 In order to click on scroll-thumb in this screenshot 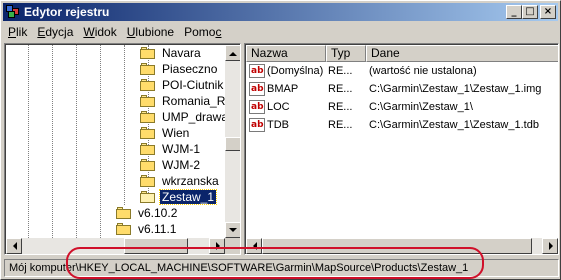, I will do `click(232, 144)`.